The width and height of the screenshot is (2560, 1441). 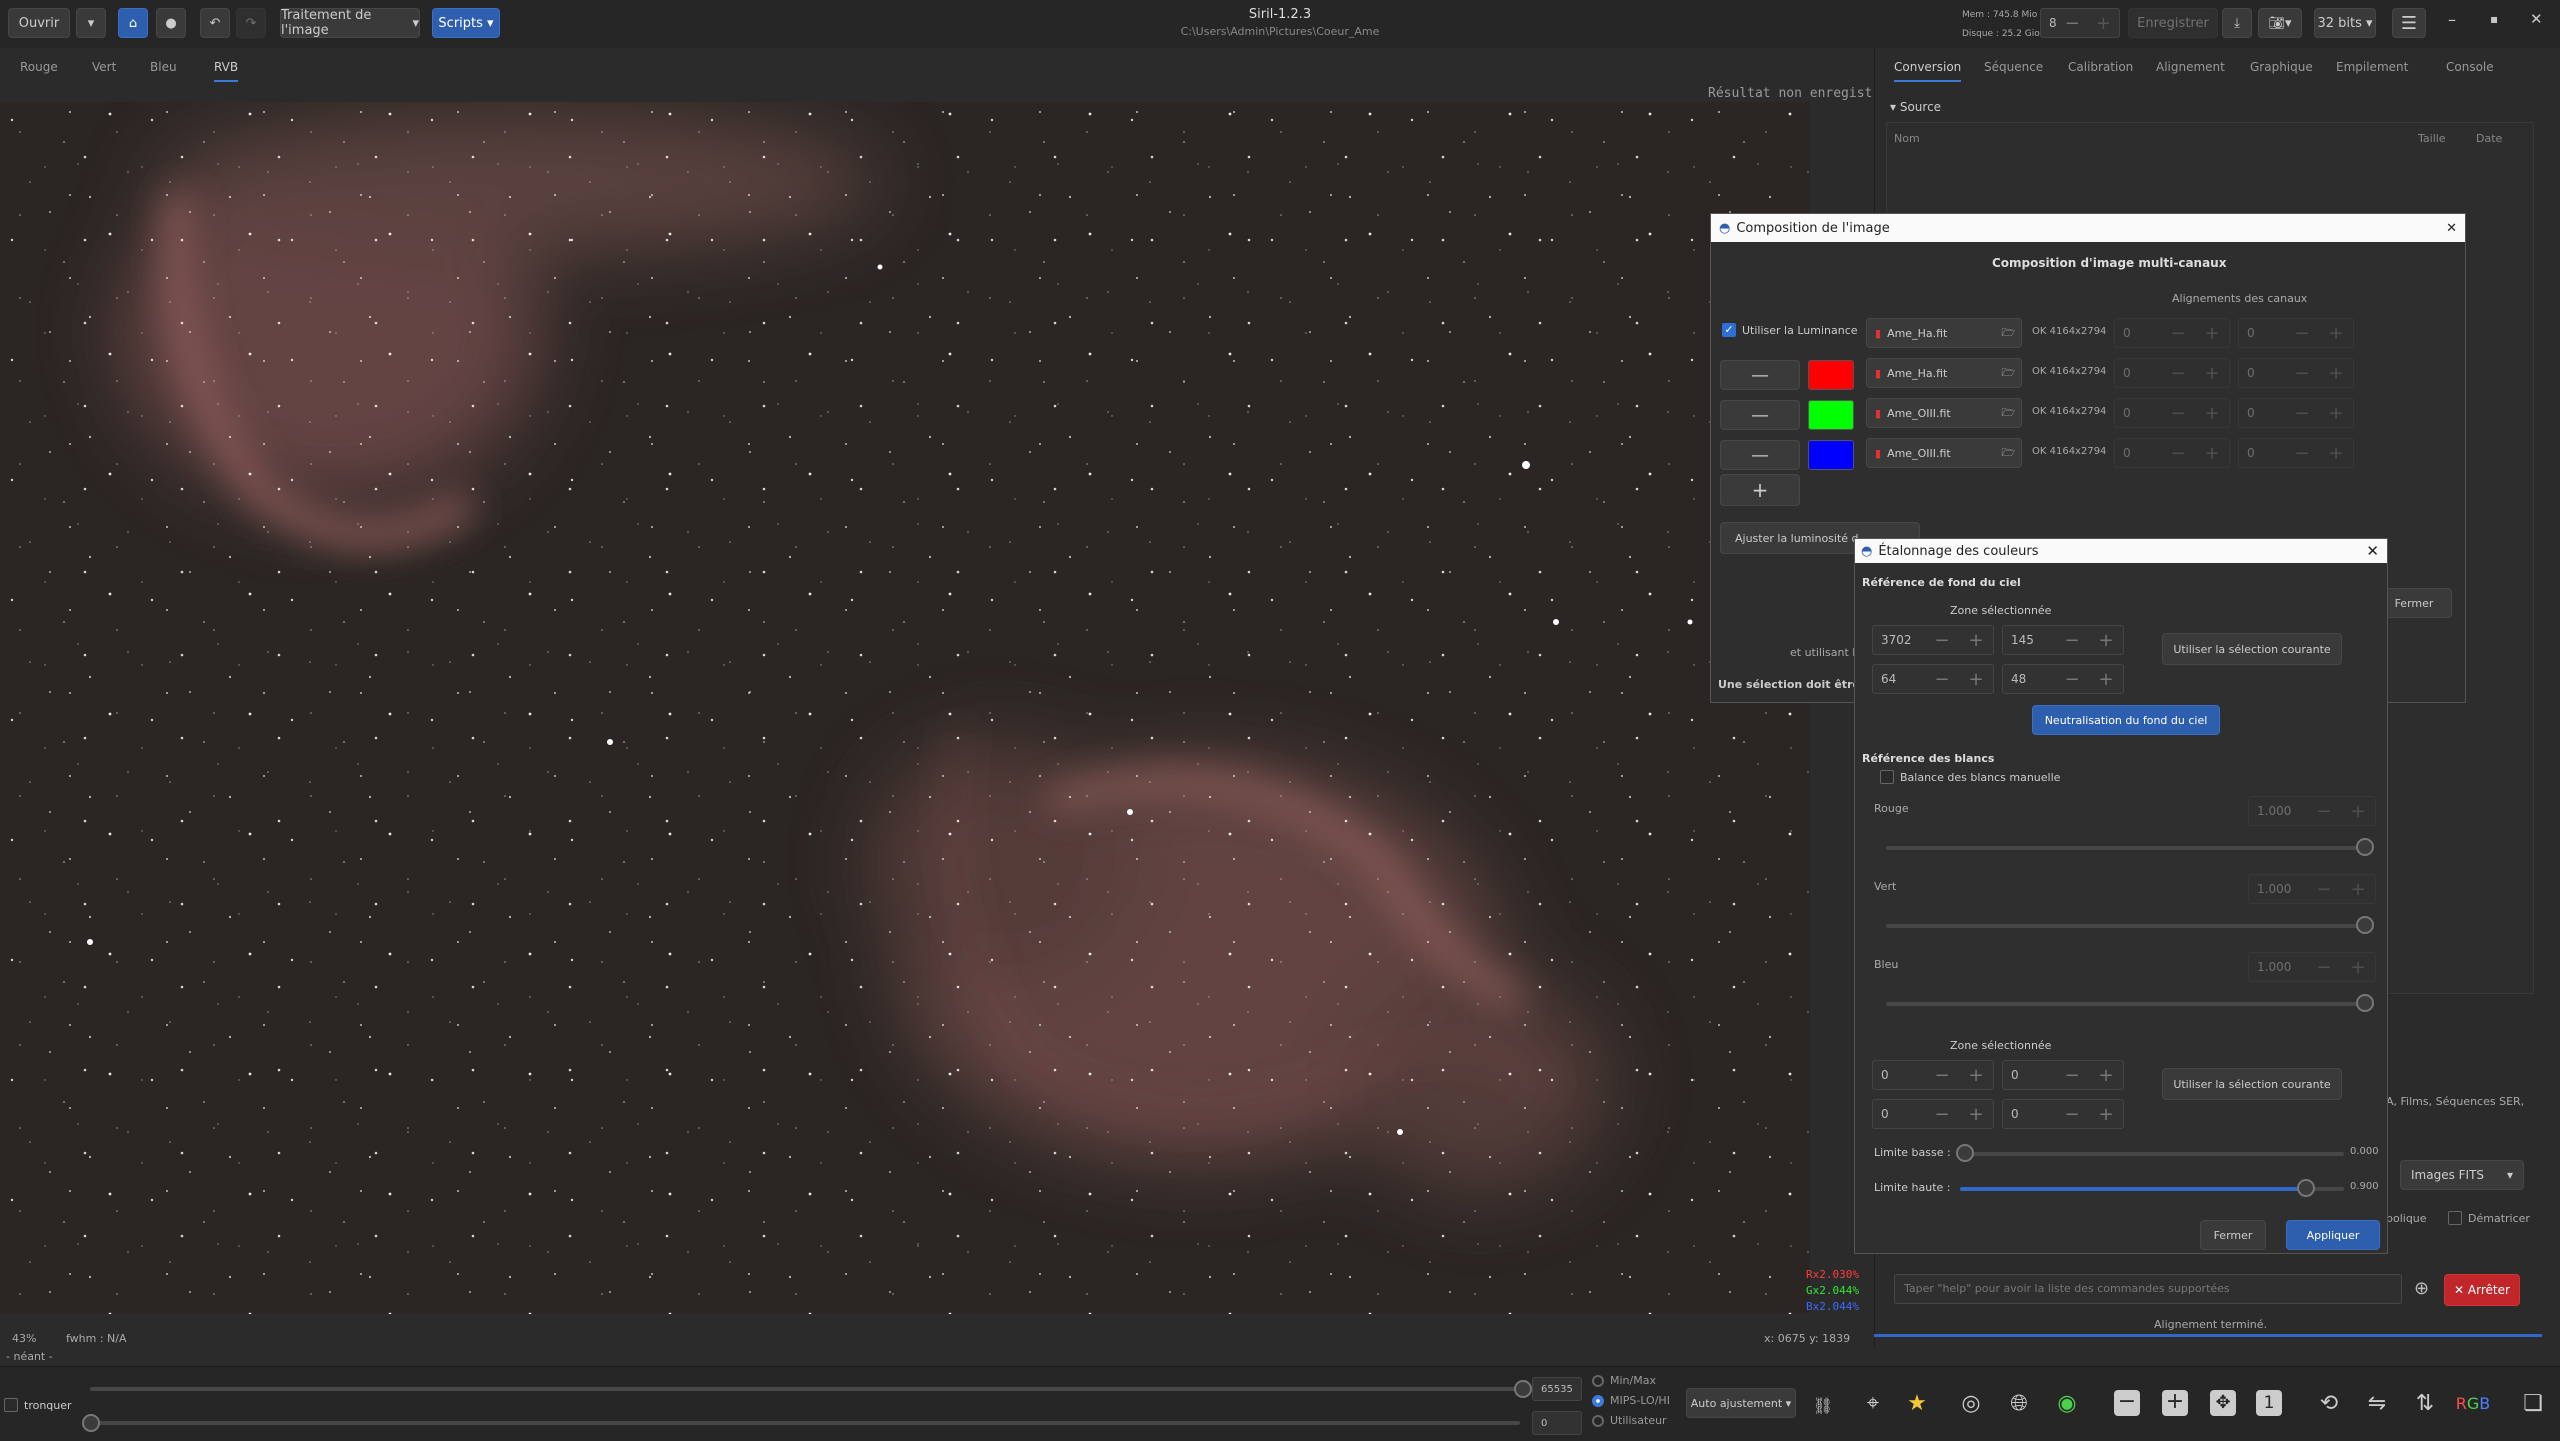 What do you see at coordinates (2473, 1403) in the screenshot?
I see `rgb-align-button: RGB` at bounding box center [2473, 1403].